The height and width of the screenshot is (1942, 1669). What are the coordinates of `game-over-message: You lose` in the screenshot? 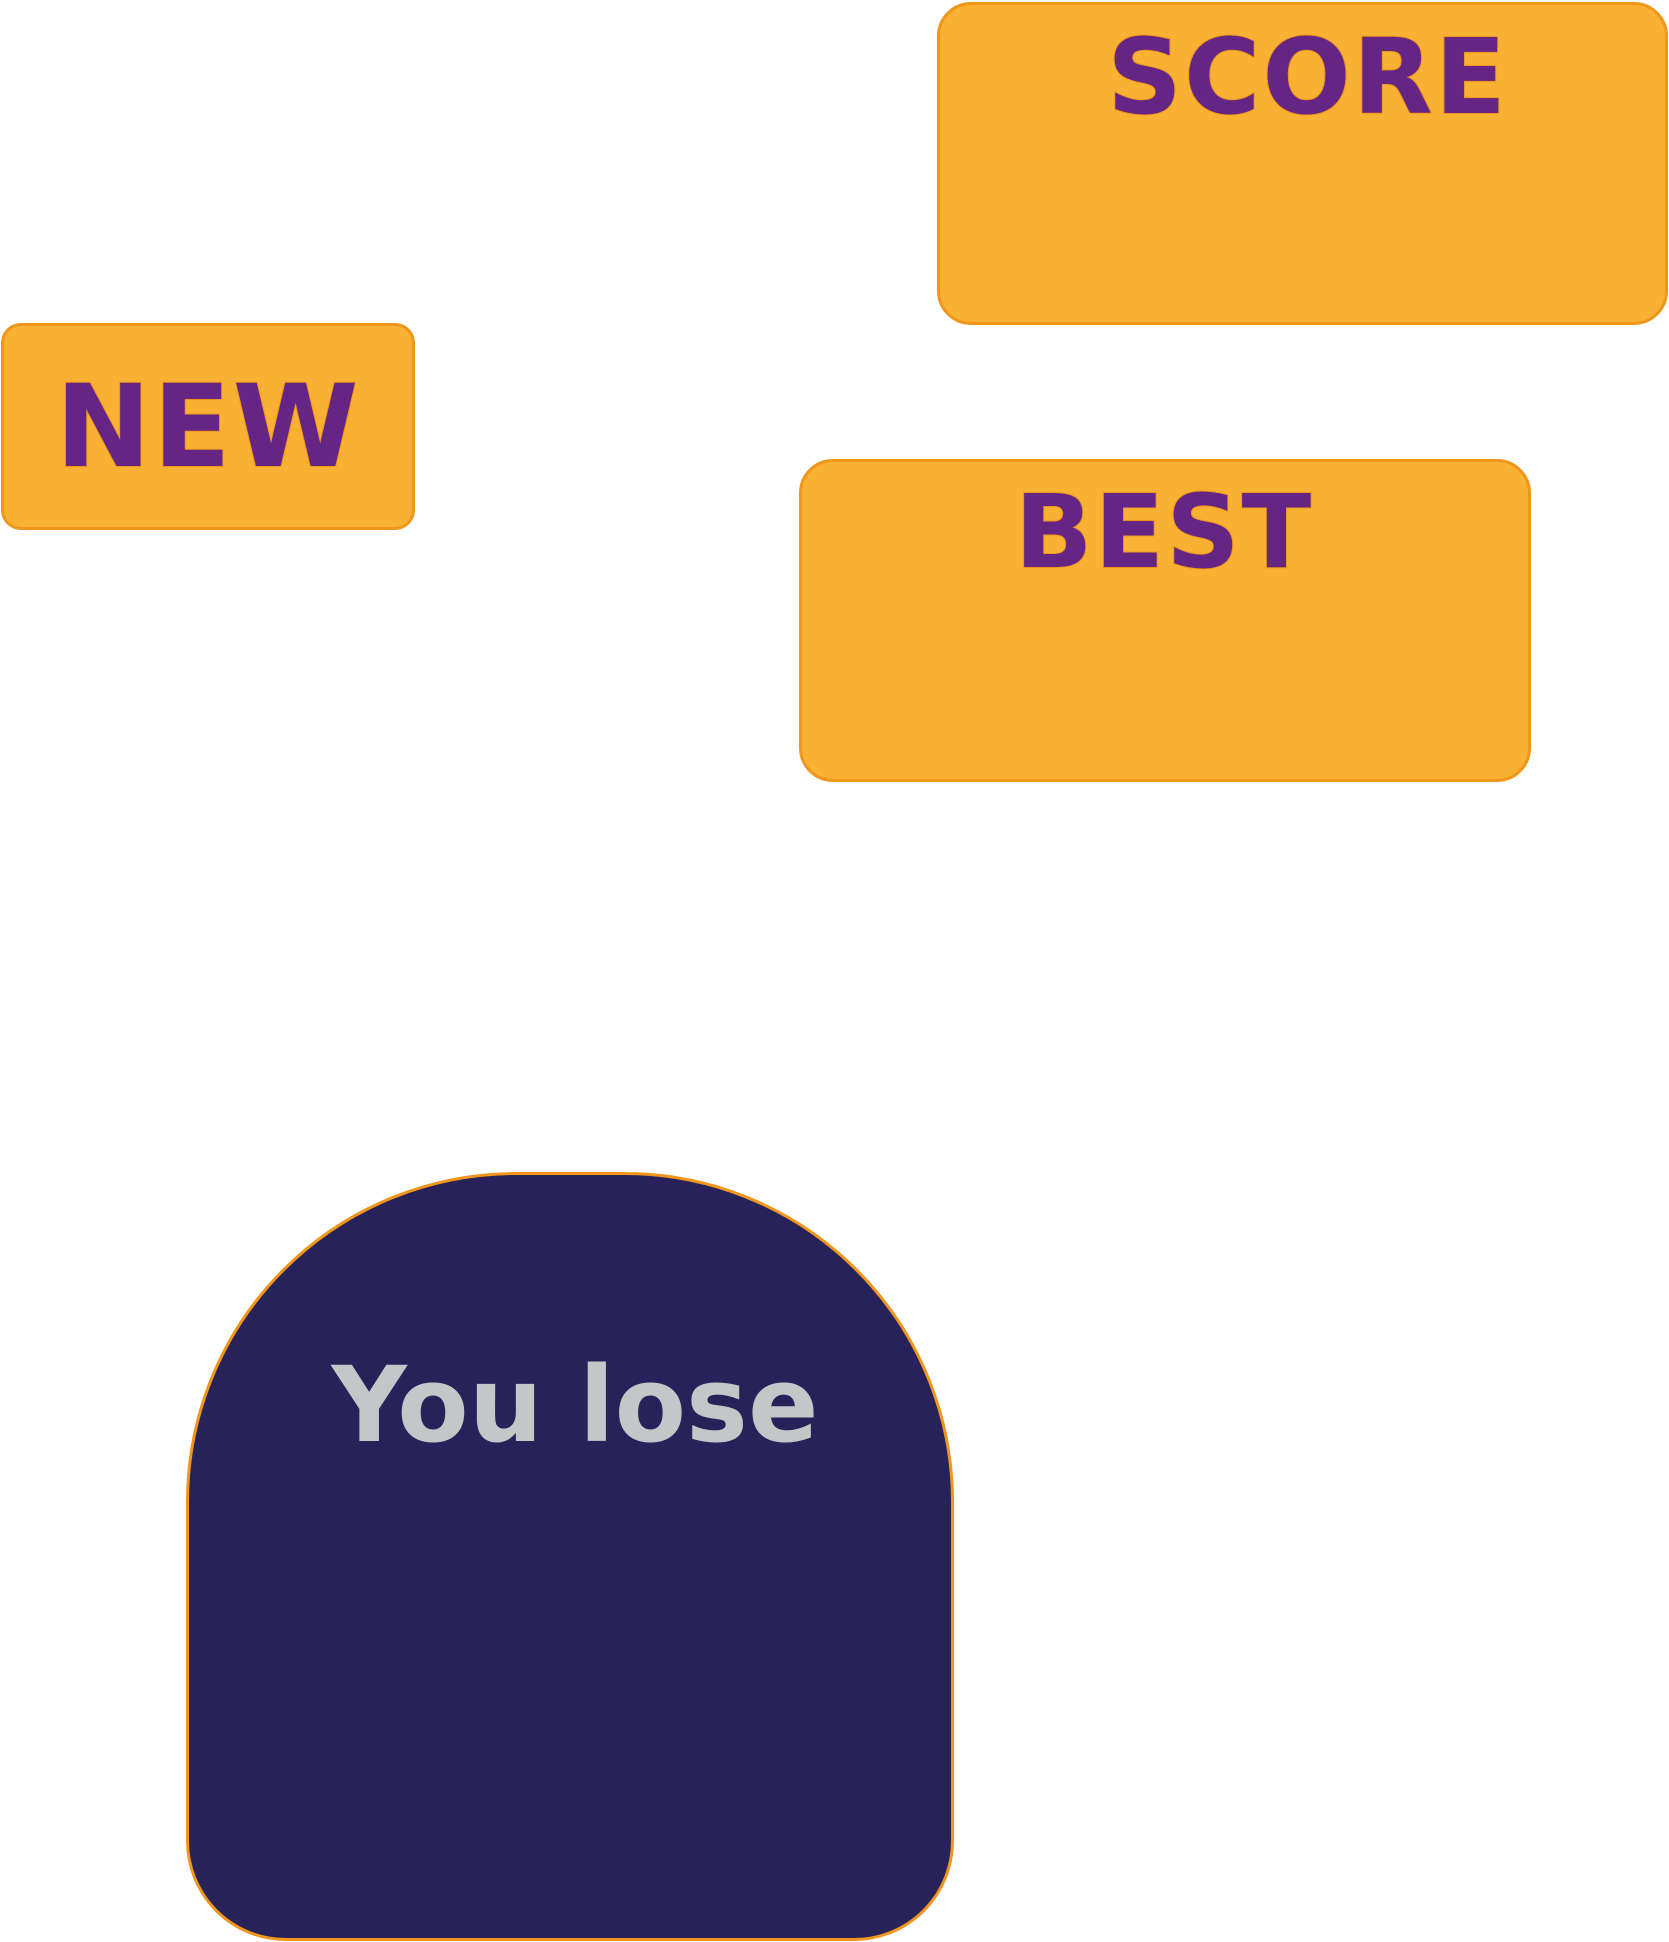 It's located at (575, 1405).